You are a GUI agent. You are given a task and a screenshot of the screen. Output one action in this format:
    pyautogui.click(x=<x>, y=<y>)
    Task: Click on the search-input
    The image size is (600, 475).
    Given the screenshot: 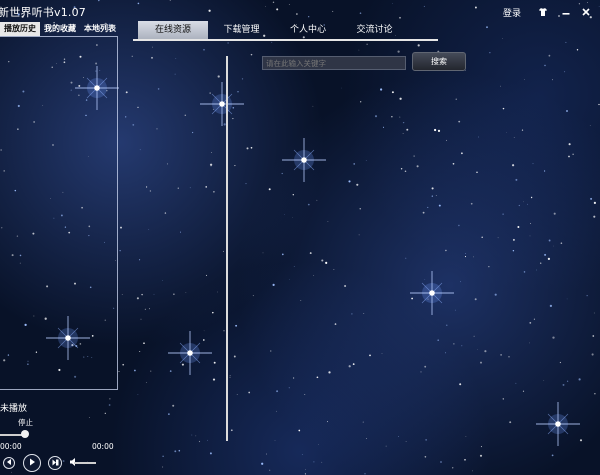 What is the action you would take?
    pyautogui.click(x=334, y=63)
    